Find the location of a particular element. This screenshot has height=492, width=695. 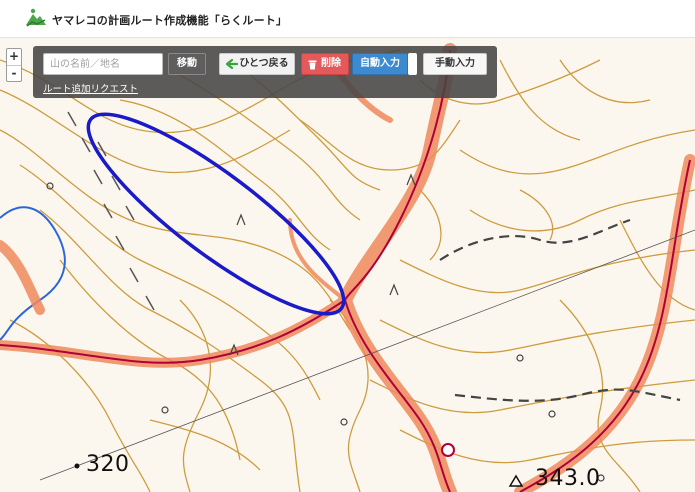

trash-icon is located at coordinates (312, 65).